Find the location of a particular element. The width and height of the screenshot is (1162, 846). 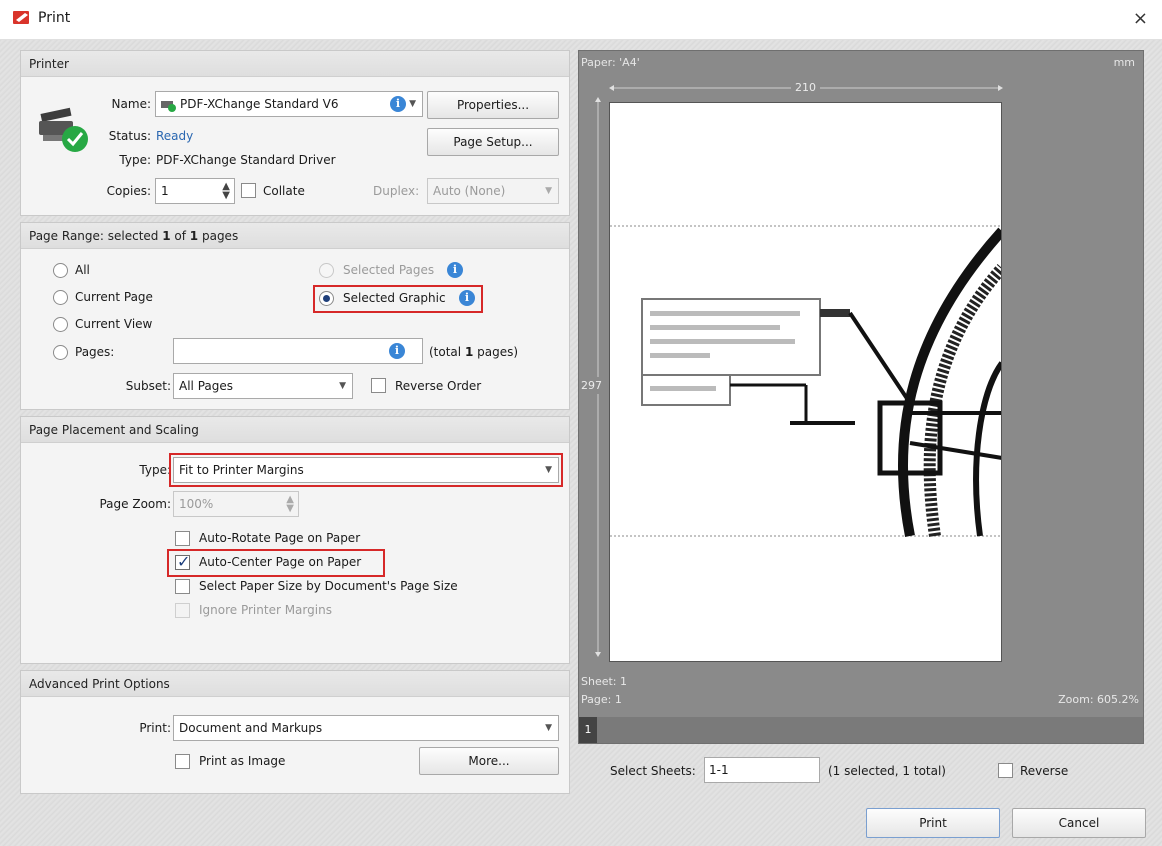

reverse-checkbox is located at coordinates (1005, 770).